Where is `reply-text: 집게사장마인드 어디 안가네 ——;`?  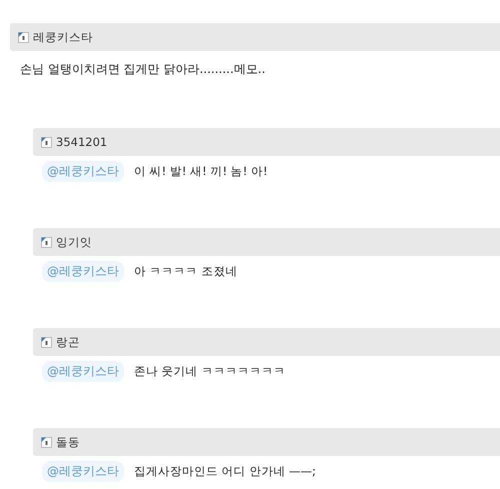
reply-text: 집게사장마인드 어디 안가네 ——; is located at coordinates (225, 471).